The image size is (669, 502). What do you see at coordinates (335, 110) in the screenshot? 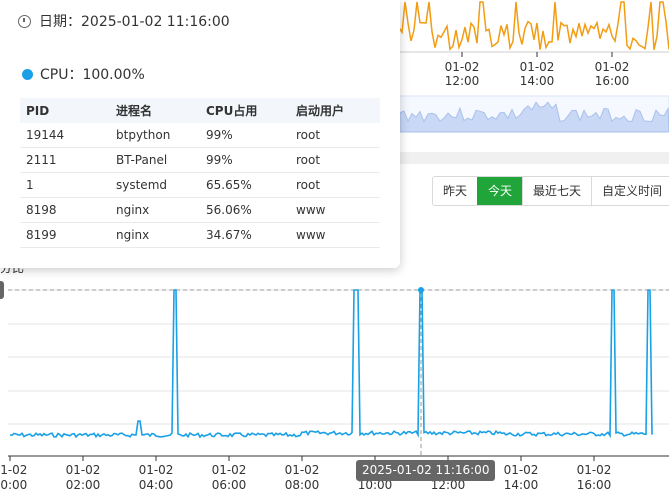
I see `column-header-user: 启动用户` at bounding box center [335, 110].